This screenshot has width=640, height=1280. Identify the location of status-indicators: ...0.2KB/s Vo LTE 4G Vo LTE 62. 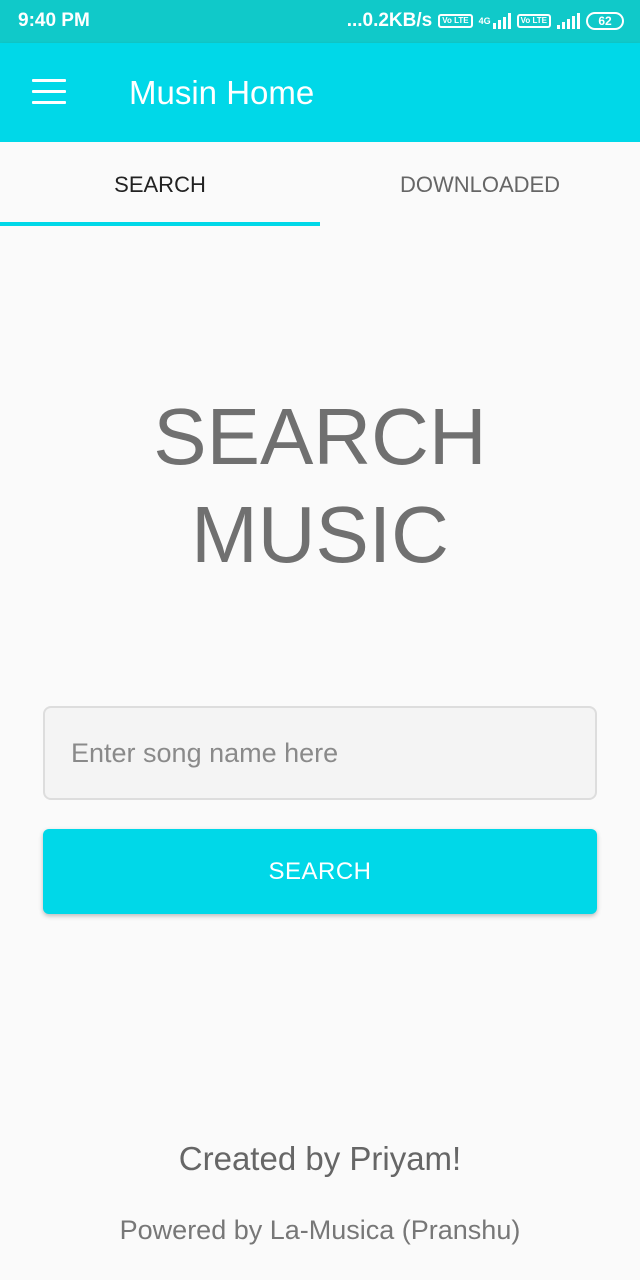
(485, 21).